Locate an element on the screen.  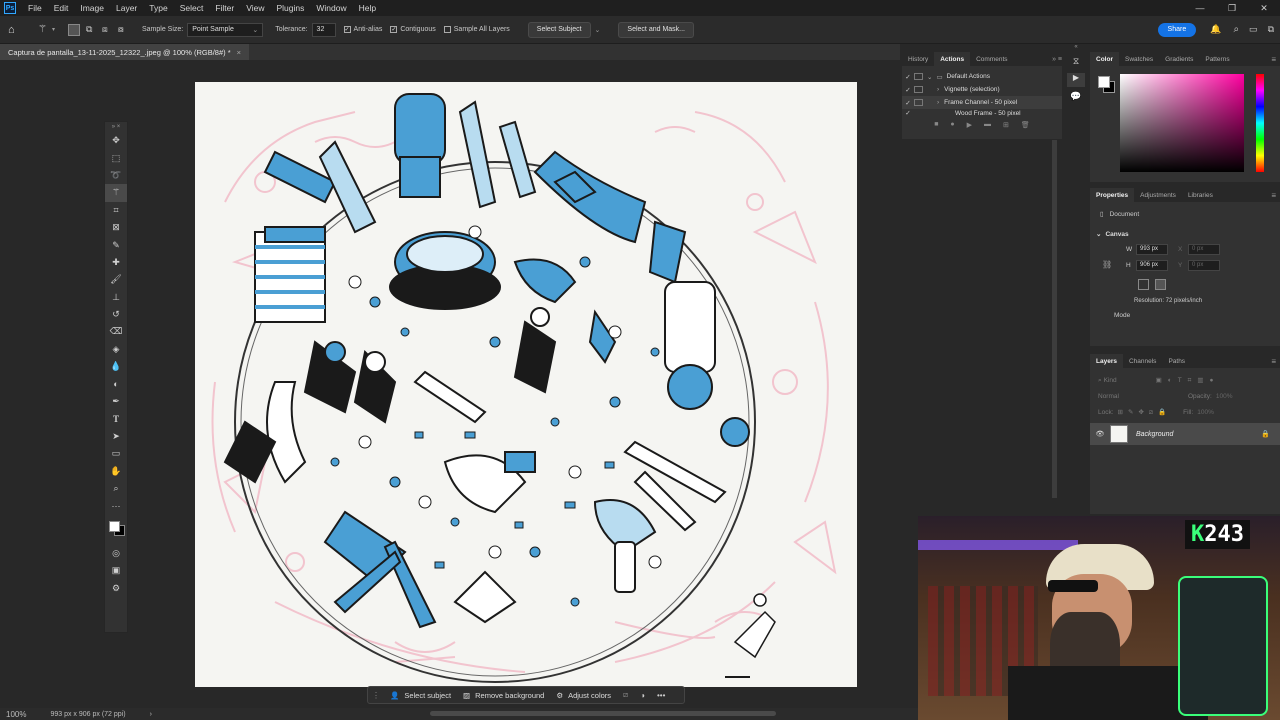
remove-background-button: ▨ Remove background is located at coordinates (503, 695).